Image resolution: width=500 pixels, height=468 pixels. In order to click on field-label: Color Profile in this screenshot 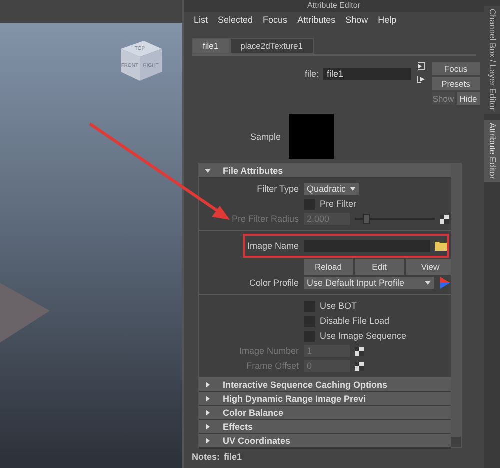, I will do `click(273, 283)`.